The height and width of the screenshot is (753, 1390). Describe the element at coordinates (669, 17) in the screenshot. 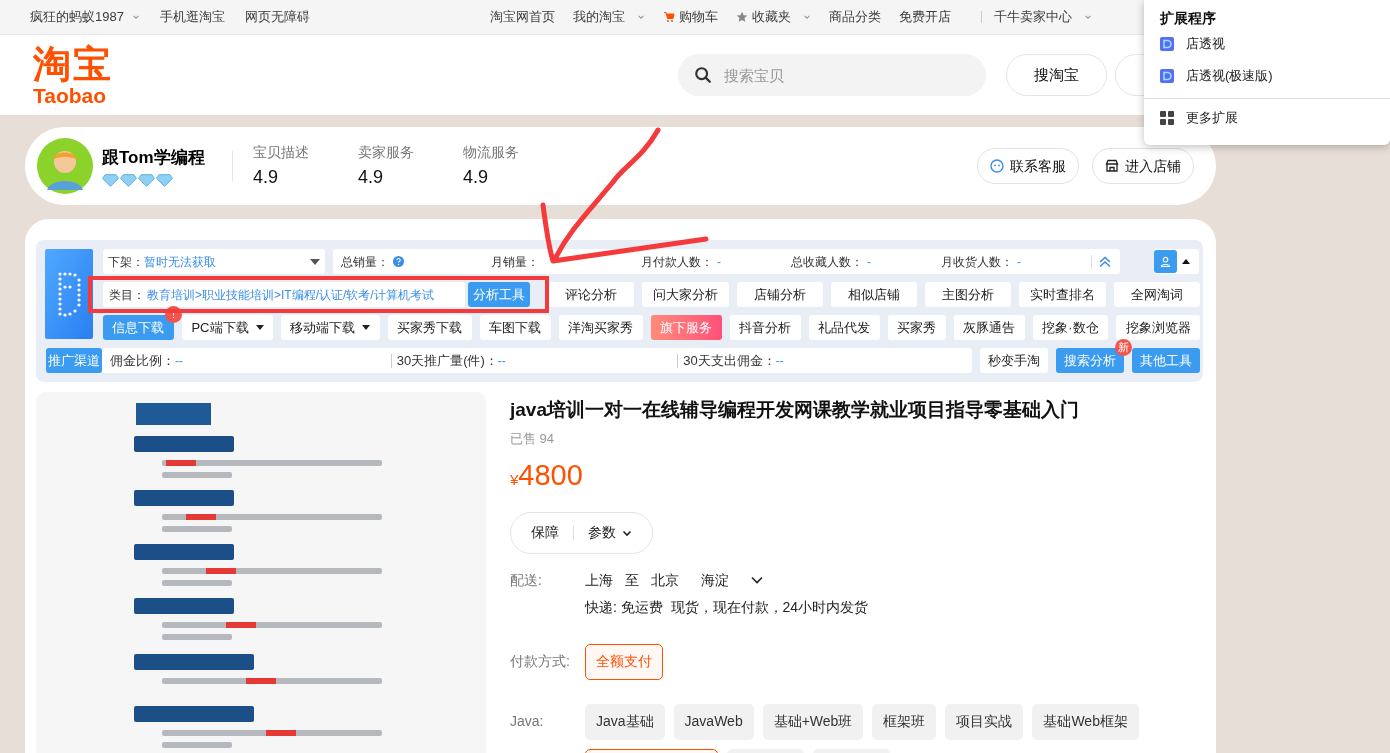

I see `cart-icon` at that location.